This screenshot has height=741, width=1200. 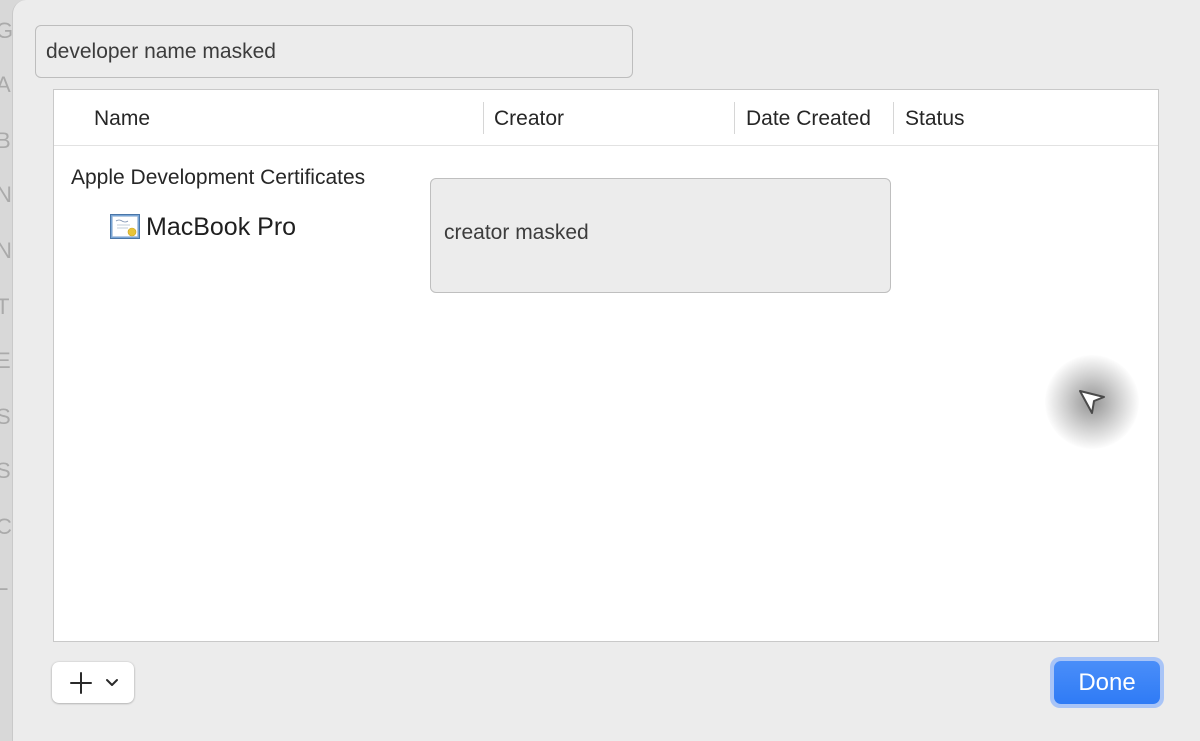 What do you see at coordinates (218, 177) in the screenshot?
I see `group-label: Apple Development Certificates` at bounding box center [218, 177].